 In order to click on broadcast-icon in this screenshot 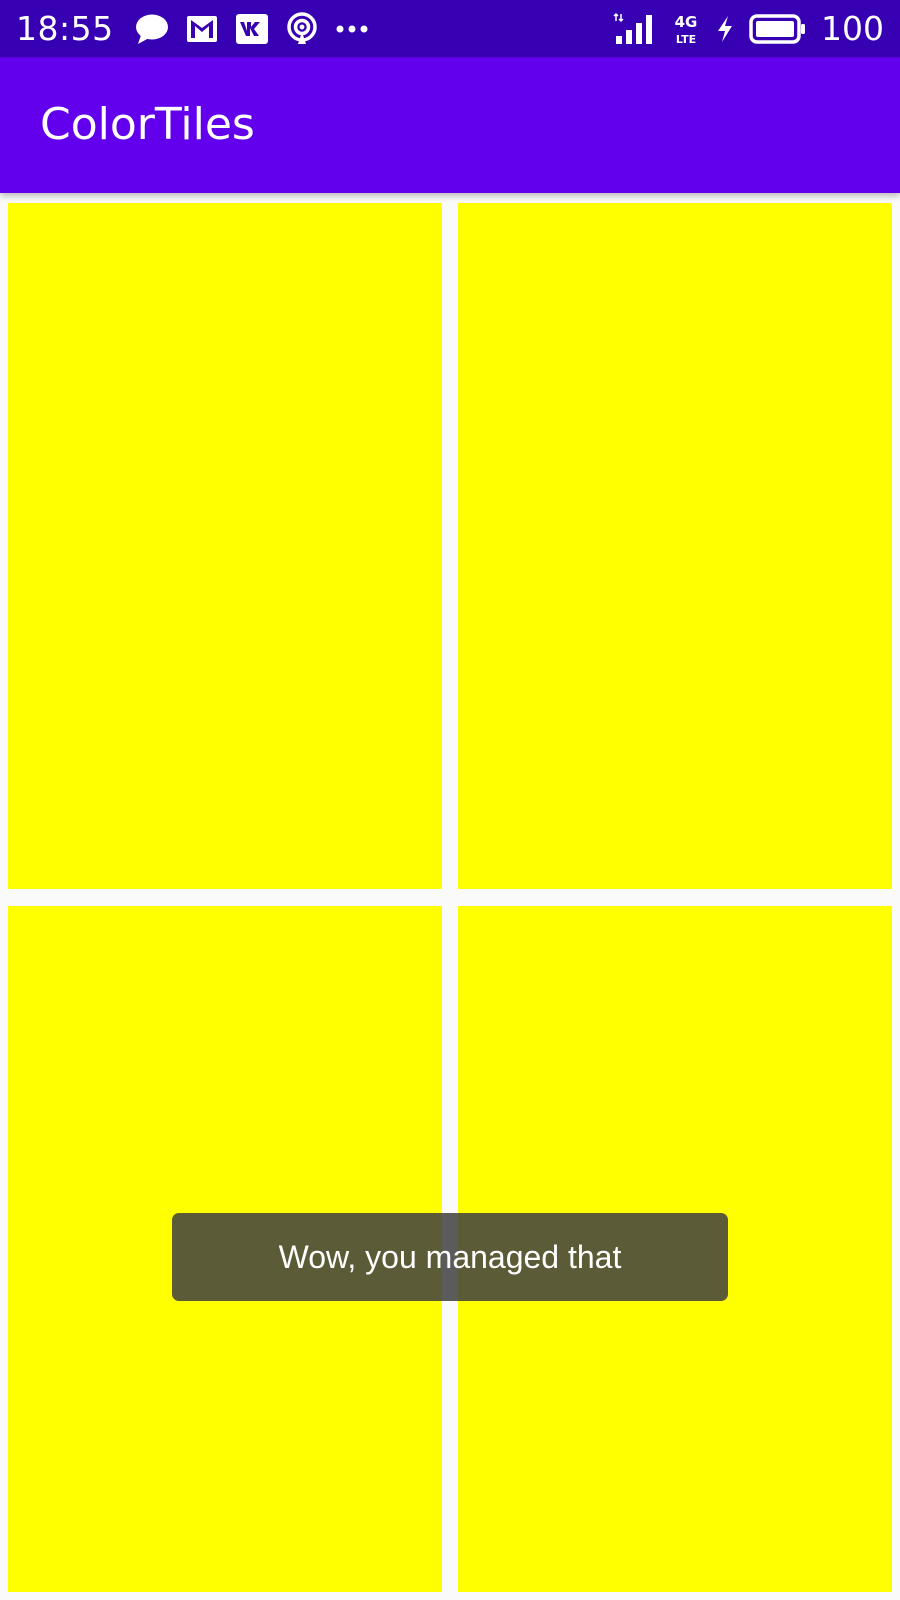, I will do `click(302, 29)`.